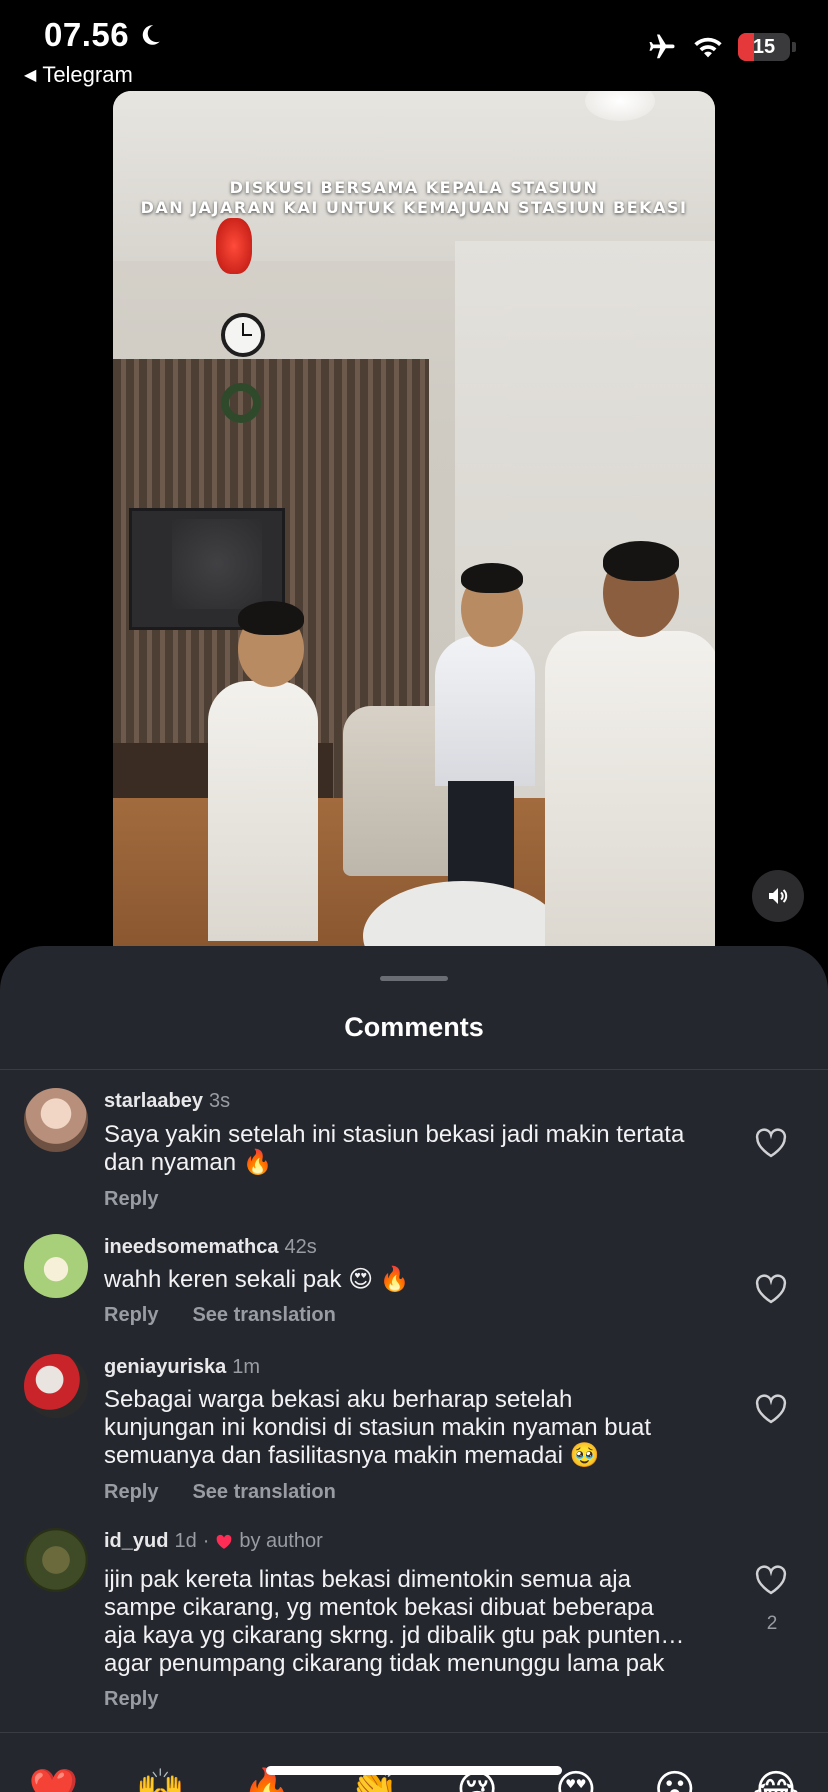 This screenshot has width=828, height=1792. I want to click on liked-by-author-label: by author, so click(281, 1541).